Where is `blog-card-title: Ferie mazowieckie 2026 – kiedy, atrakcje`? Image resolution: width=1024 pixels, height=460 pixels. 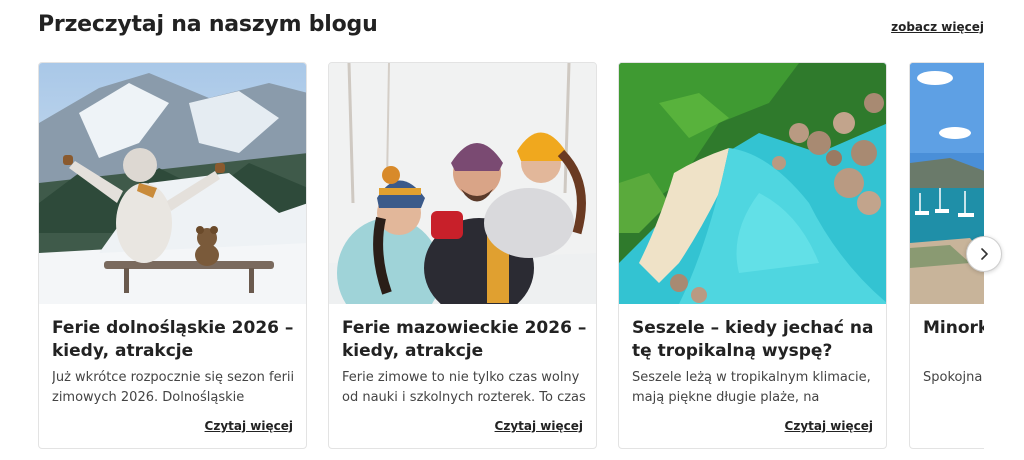 blog-card-title: Ferie mazowieckie 2026 – kiedy, atrakcje is located at coordinates (464, 339).